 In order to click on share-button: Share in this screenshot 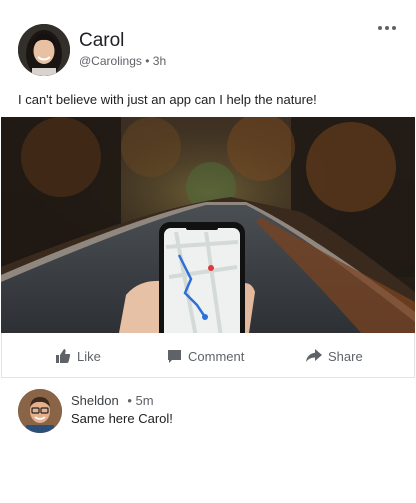, I will do `click(334, 356)`.